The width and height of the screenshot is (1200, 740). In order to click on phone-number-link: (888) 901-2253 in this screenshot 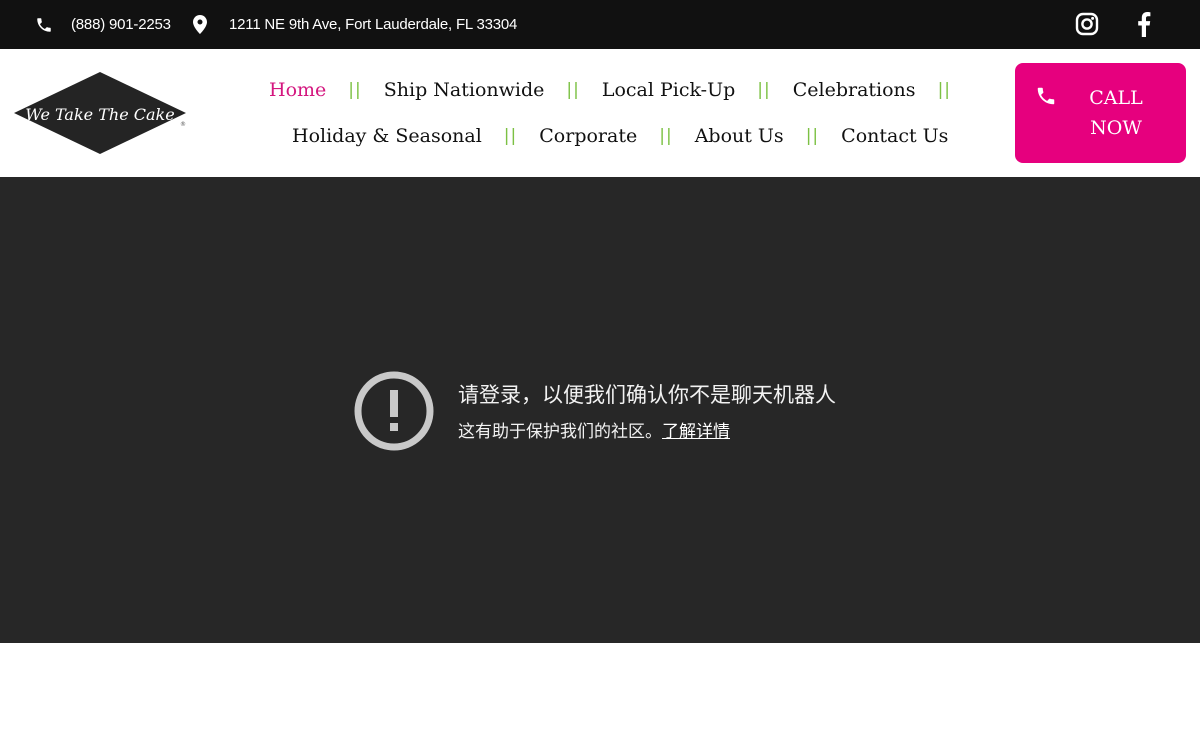, I will do `click(121, 24)`.